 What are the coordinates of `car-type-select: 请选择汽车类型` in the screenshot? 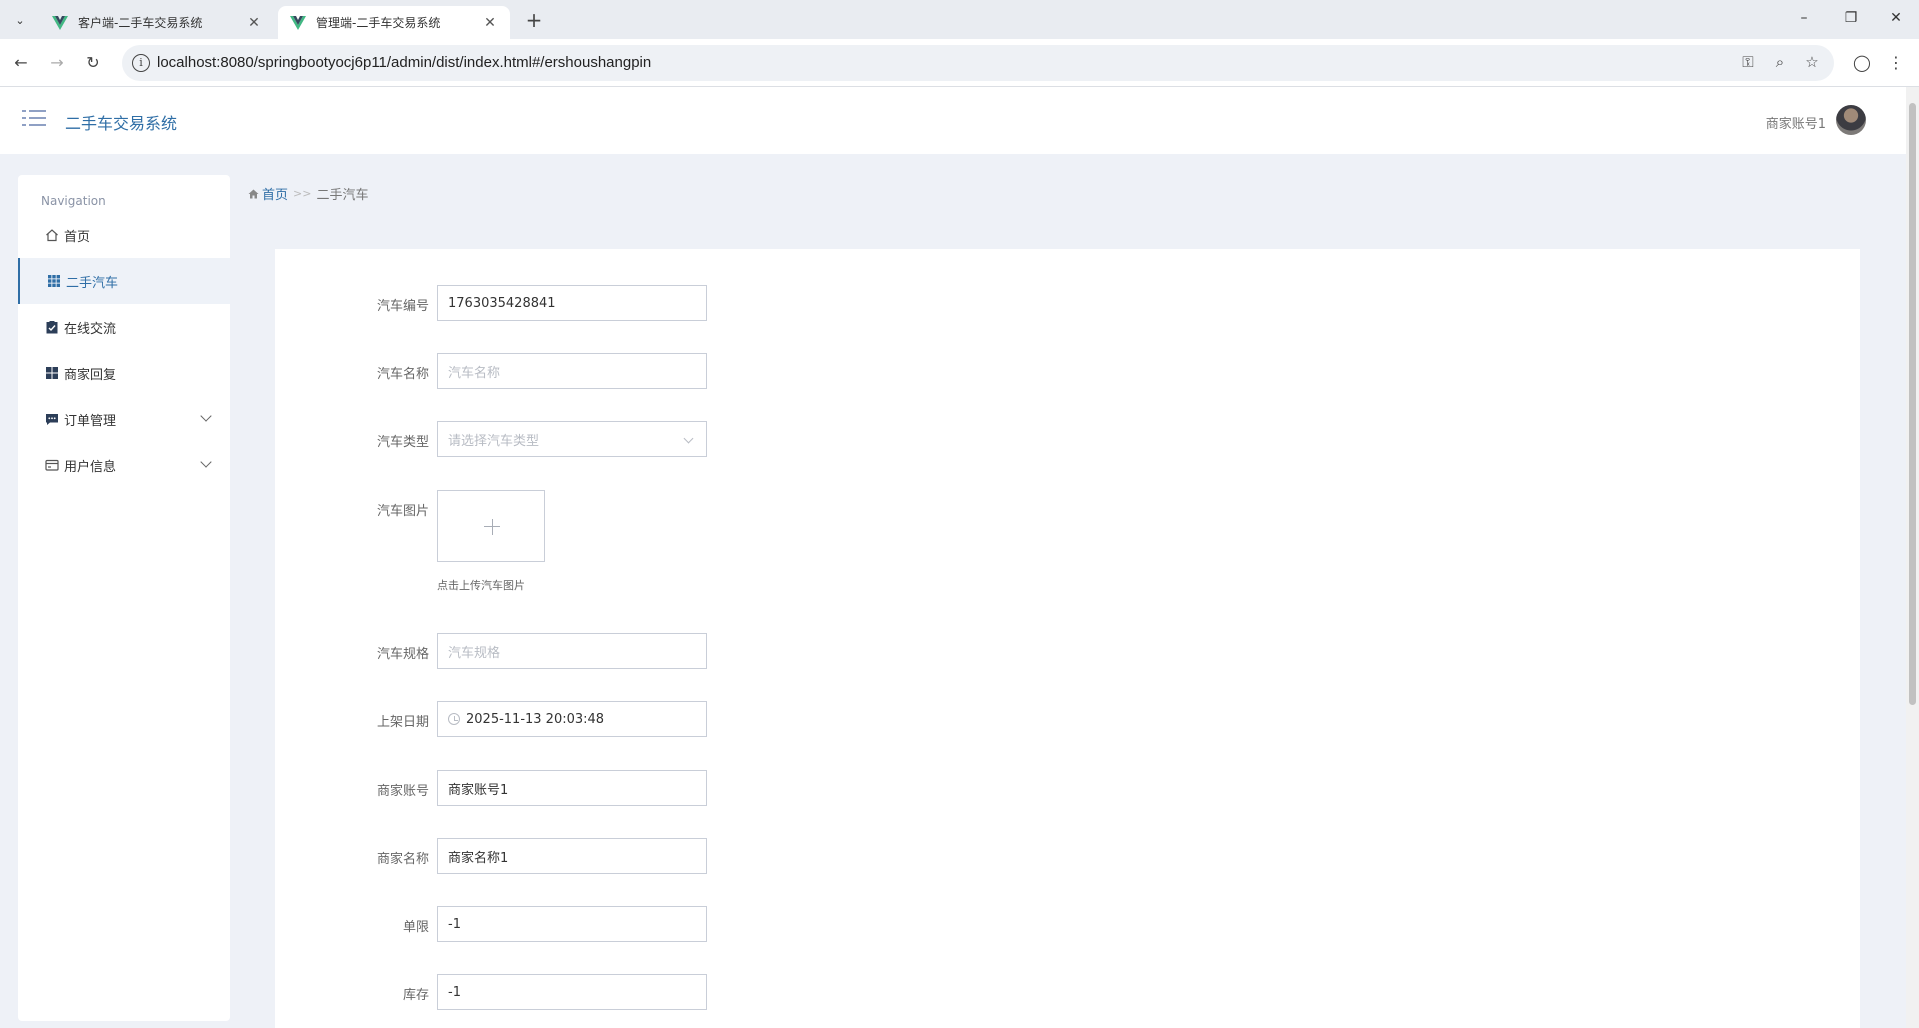 It's located at (572, 439).